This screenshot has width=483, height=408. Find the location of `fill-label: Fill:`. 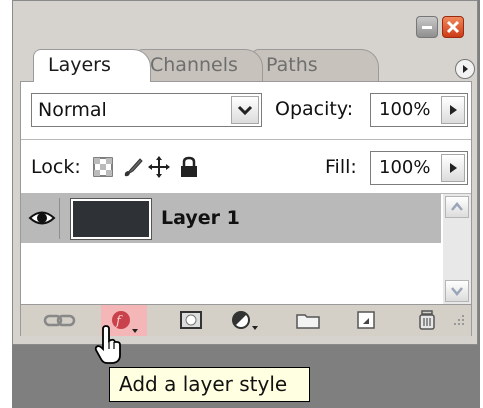

fill-label: Fill: is located at coordinates (341, 167).